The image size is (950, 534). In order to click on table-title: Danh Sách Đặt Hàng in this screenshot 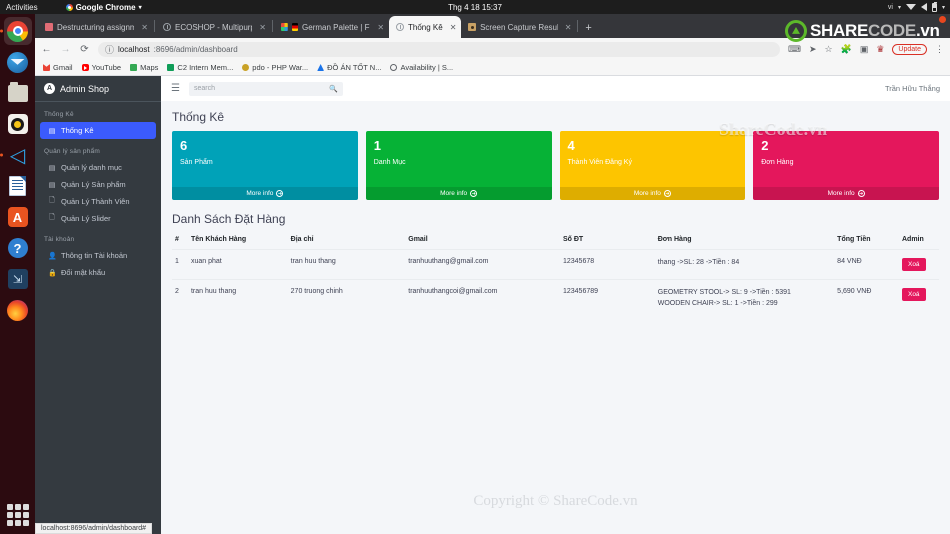, I will do `click(229, 219)`.